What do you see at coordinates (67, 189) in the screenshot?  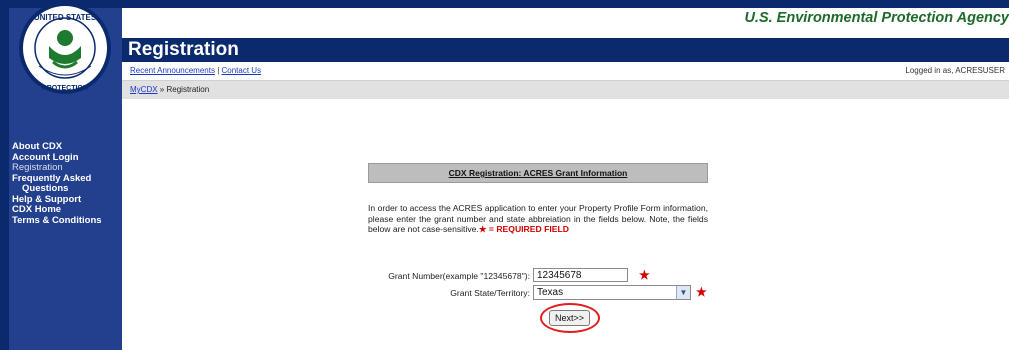 I see `sidebar-item-faq-questions: Questions` at bounding box center [67, 189].